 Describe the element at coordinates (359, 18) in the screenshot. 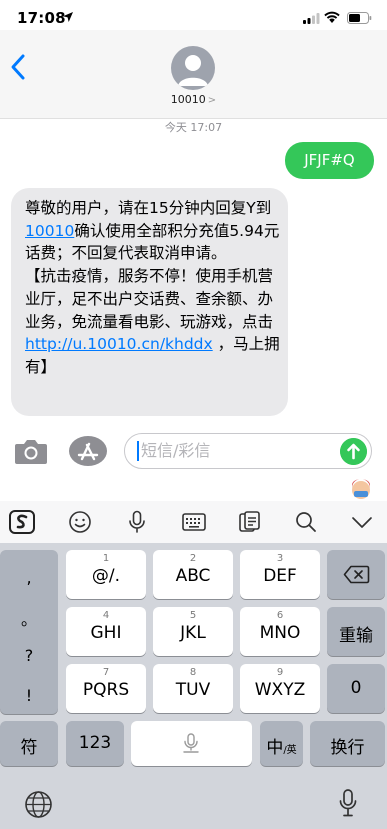

I see `battery-icon` at that location.